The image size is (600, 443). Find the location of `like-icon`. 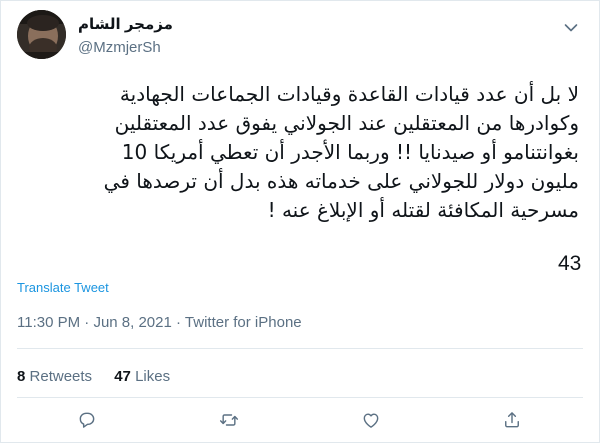

like-icon is located at coordinates (371, 420).